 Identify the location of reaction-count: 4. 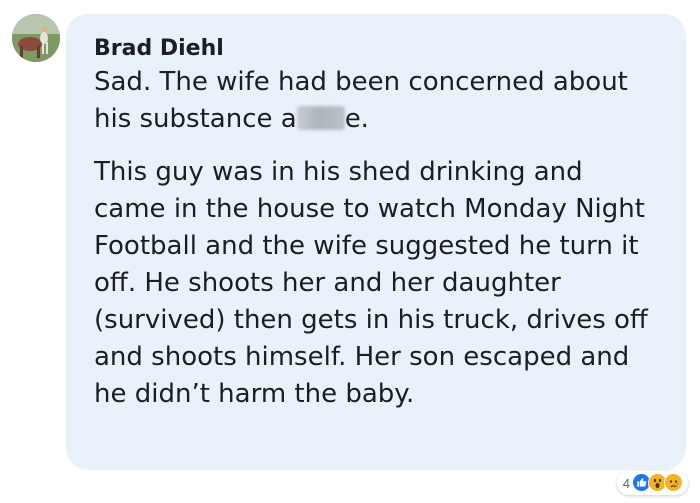
(626, 483).